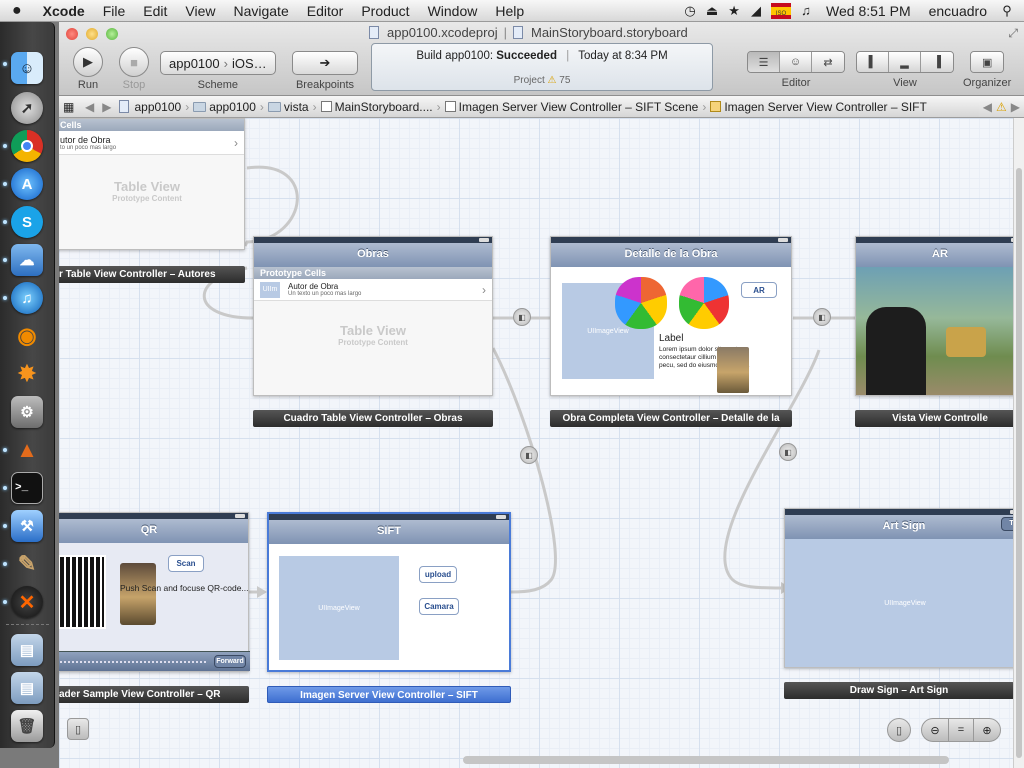  What do you see at coordinates (509, 11) in the screenshot?
I see `menu-help: Help` at bounding box center [509, 11].